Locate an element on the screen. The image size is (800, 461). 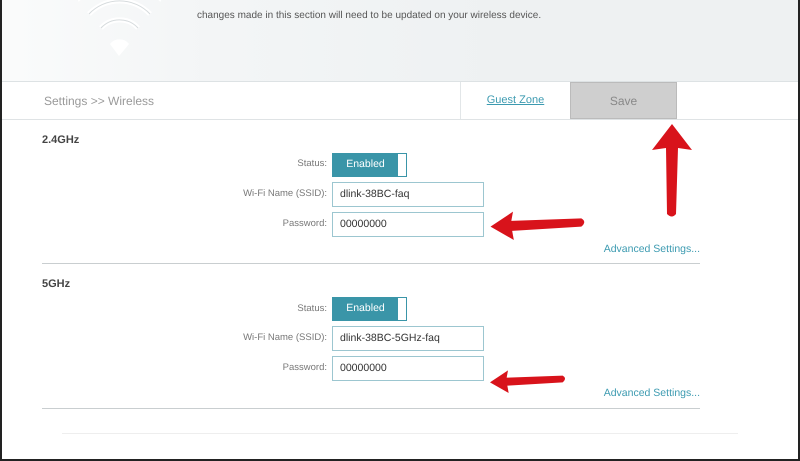
section-title: 5GHz is located at coordinates (57, 284).